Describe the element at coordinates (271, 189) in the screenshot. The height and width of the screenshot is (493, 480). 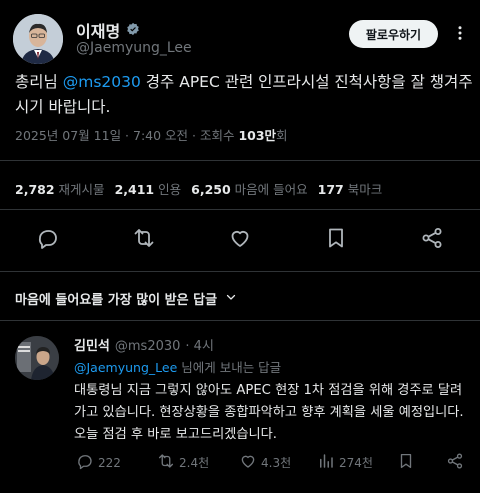
I see `stat-likes-label: 마음에 들어요` at that location.